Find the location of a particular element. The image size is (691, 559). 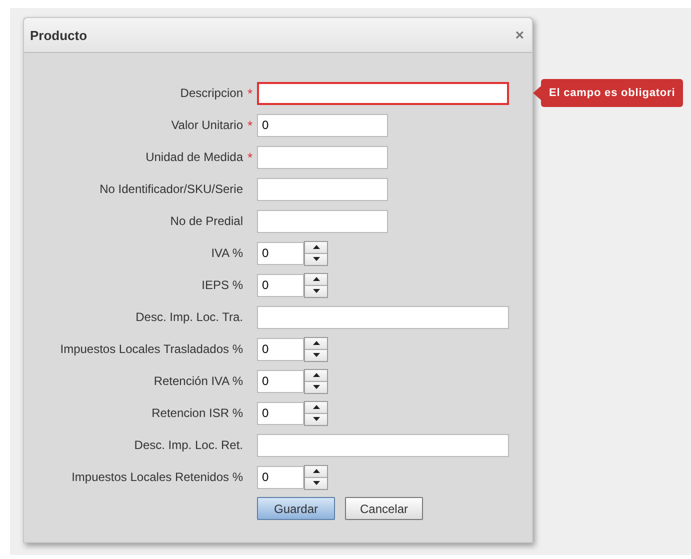

field-label: Retencion ISR % is located at coordinates (196, 413).